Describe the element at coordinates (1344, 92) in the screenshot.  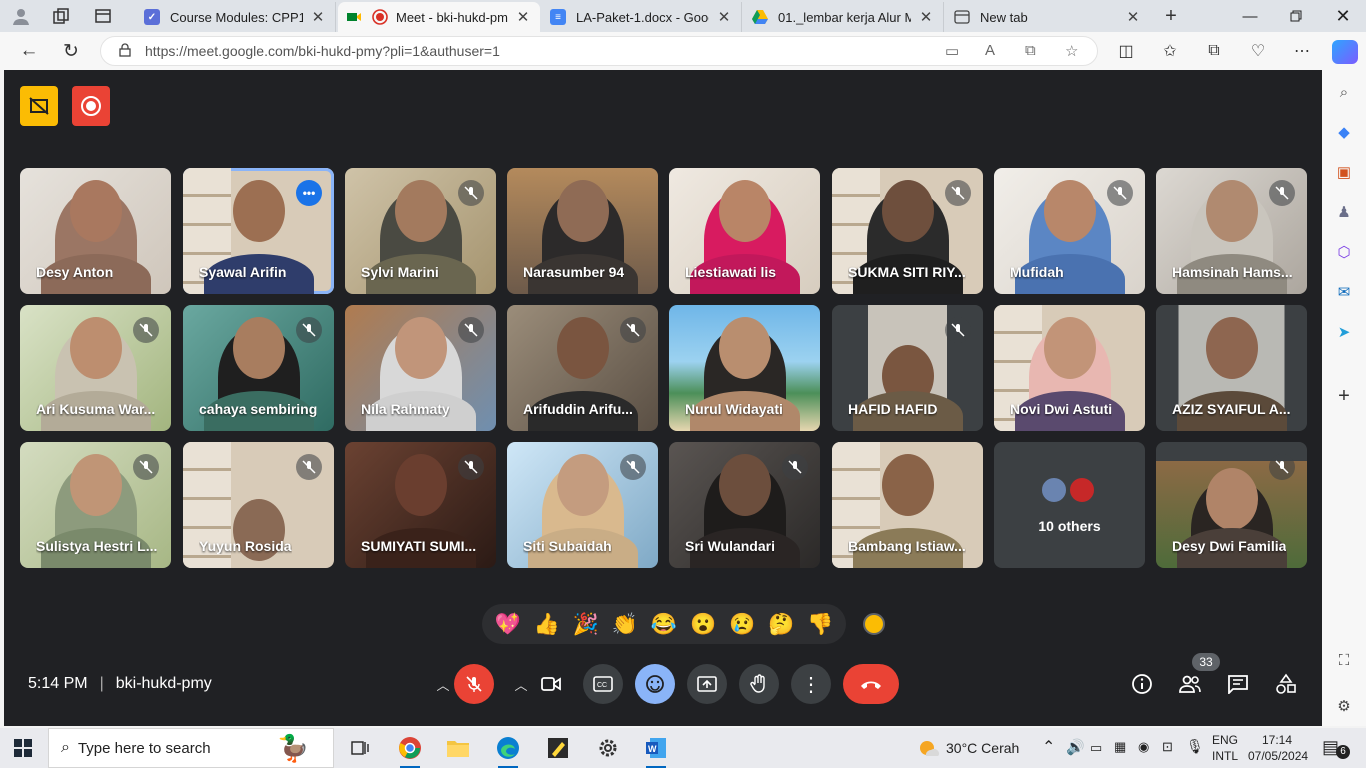
I see `search-icon: ⌕` at that location.